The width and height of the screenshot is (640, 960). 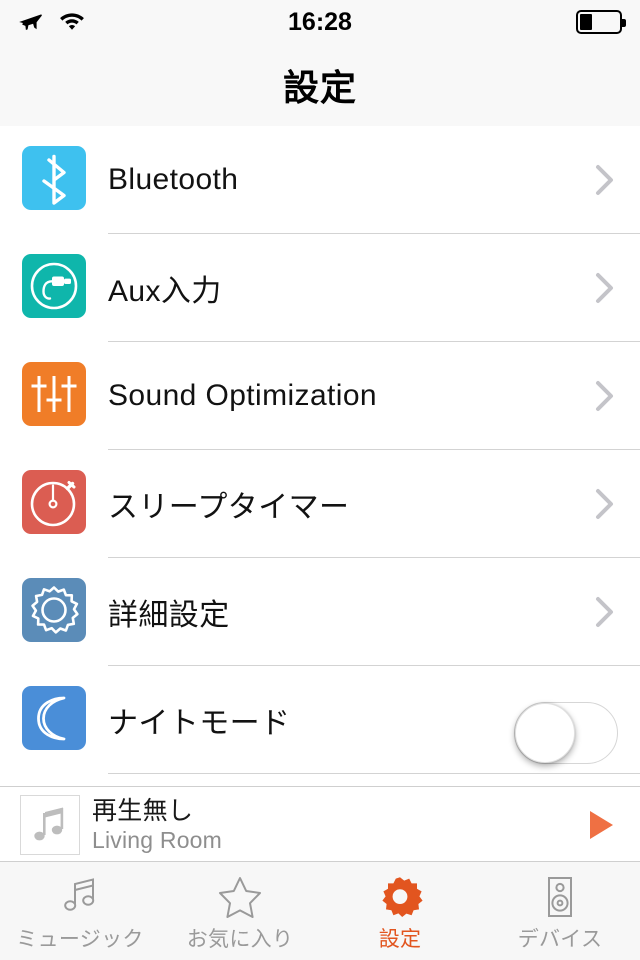 I want to click on status-bar-right, so click(x=601, y=22).